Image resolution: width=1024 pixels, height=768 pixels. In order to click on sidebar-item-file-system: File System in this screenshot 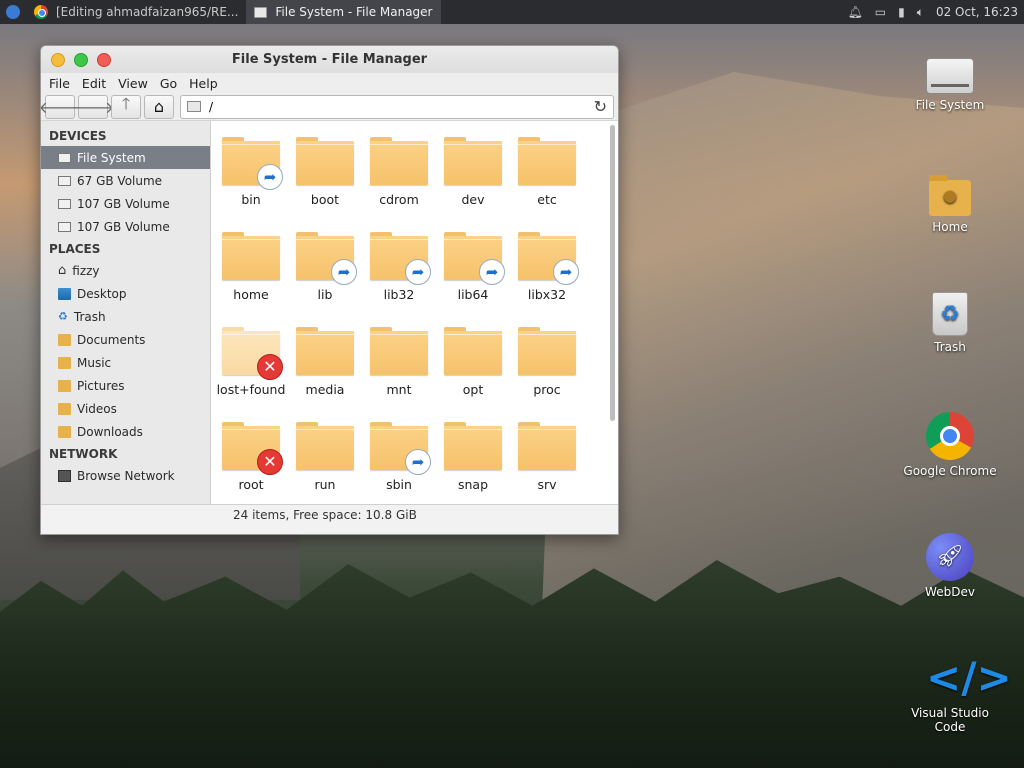, I will do `click(125, 157)`.